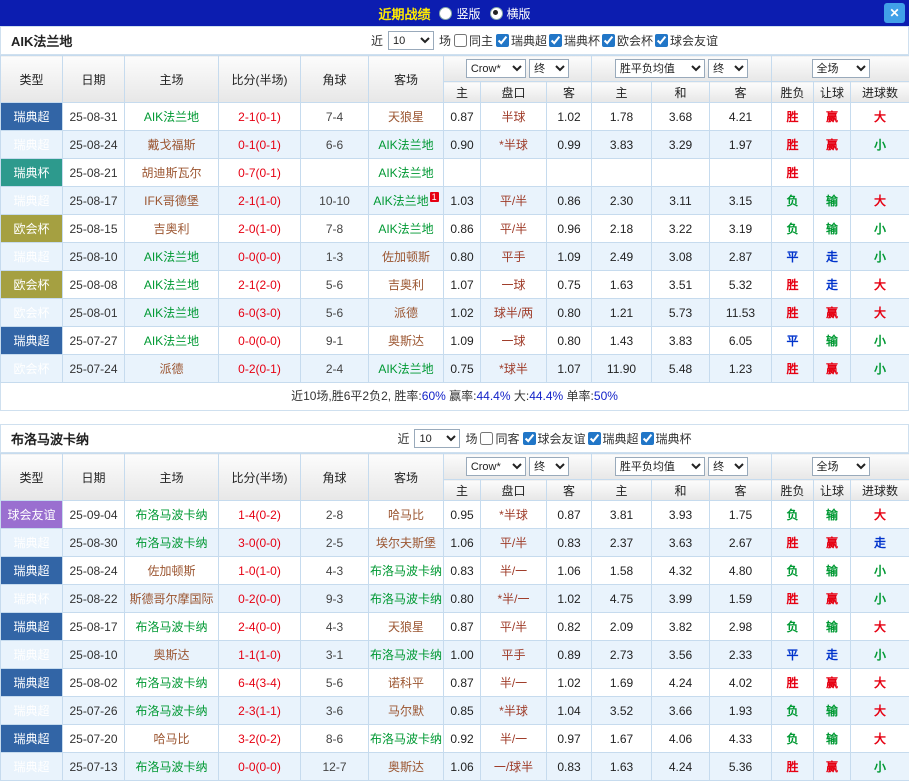 The width and height of the screenshot is (909, 781). Describe the element at coordinates (832, 490) in the screenshot. I see `subcol-header-handicap-result: 让球` at that location.